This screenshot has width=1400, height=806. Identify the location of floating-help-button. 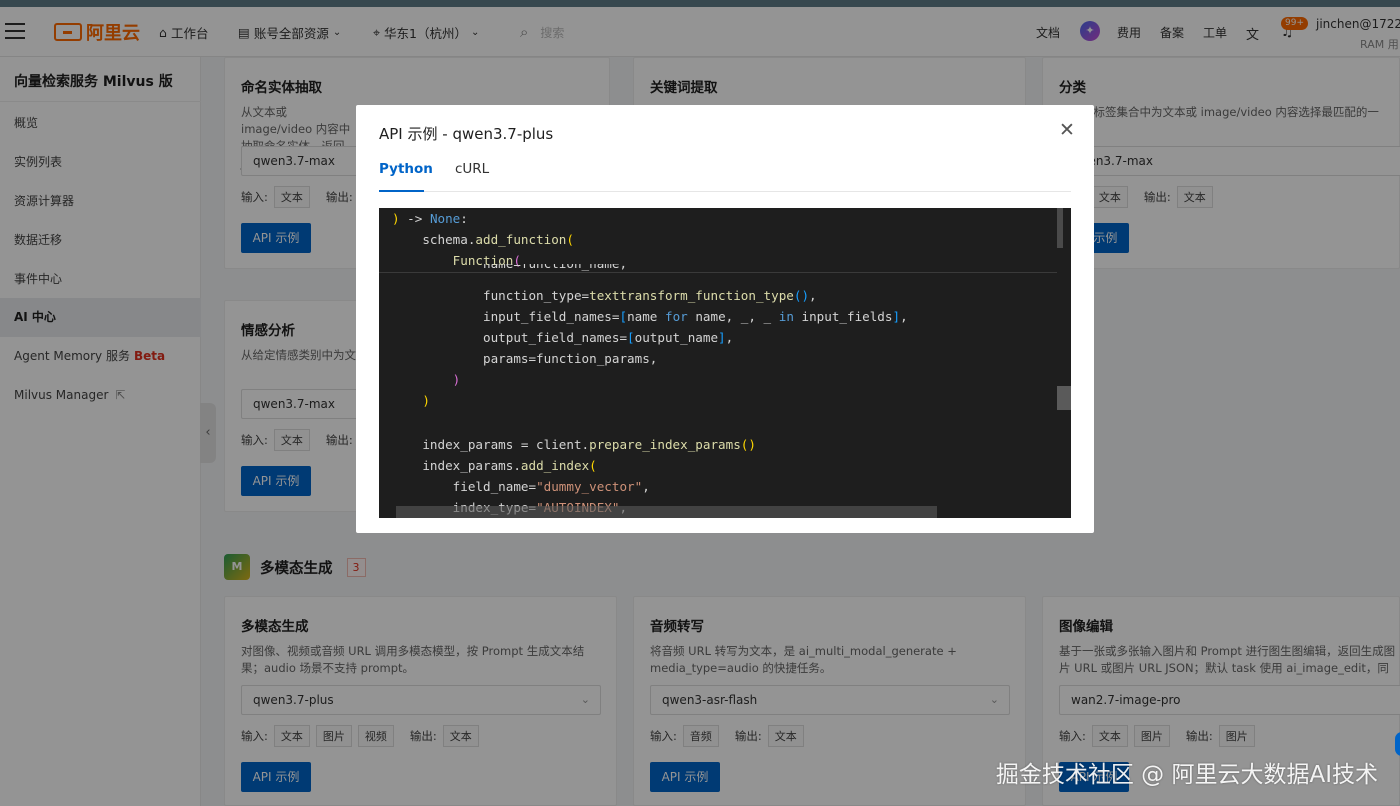
(1397, 744).